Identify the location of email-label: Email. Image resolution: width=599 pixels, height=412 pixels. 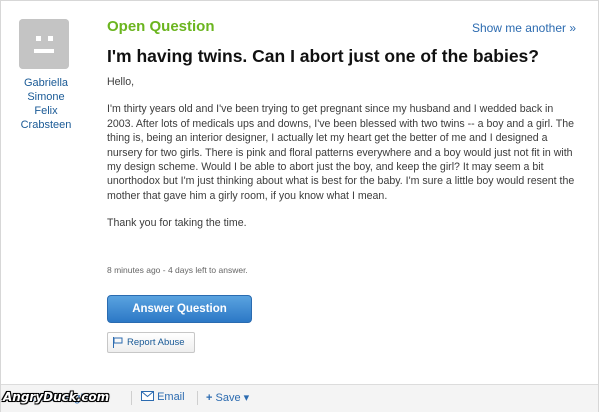
(171, 397).